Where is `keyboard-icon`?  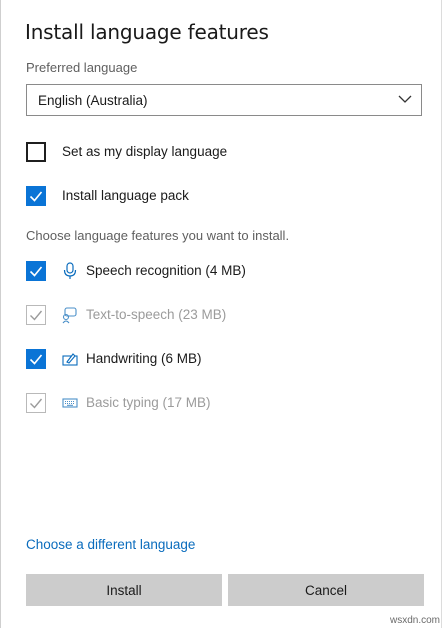 keyboard-icon is located at coordinates (70, 403).